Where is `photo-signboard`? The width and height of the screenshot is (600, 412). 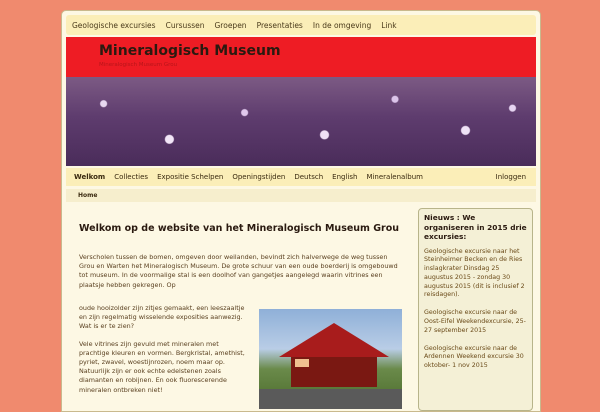
photo-signboard is located at coordinates (302, 363).